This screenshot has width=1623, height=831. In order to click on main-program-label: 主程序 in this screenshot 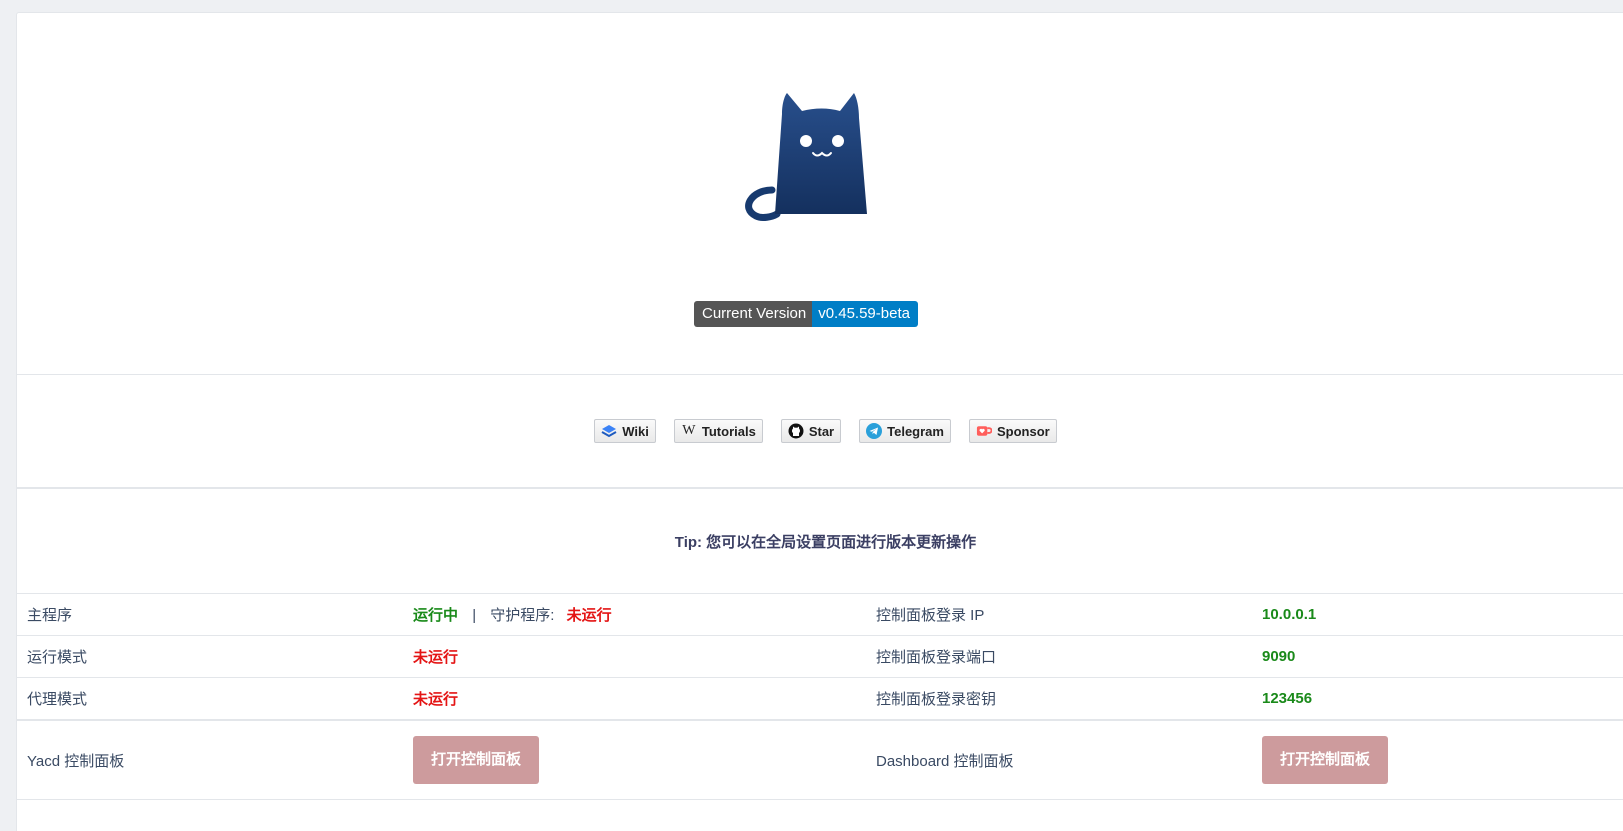, I will do `click(210, 615)`.